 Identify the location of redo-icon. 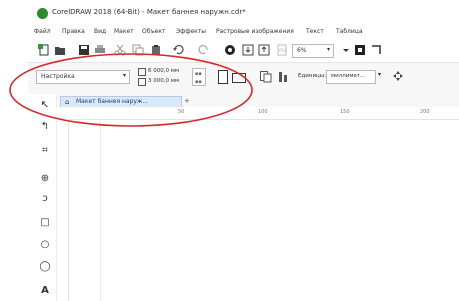
(204, 50).